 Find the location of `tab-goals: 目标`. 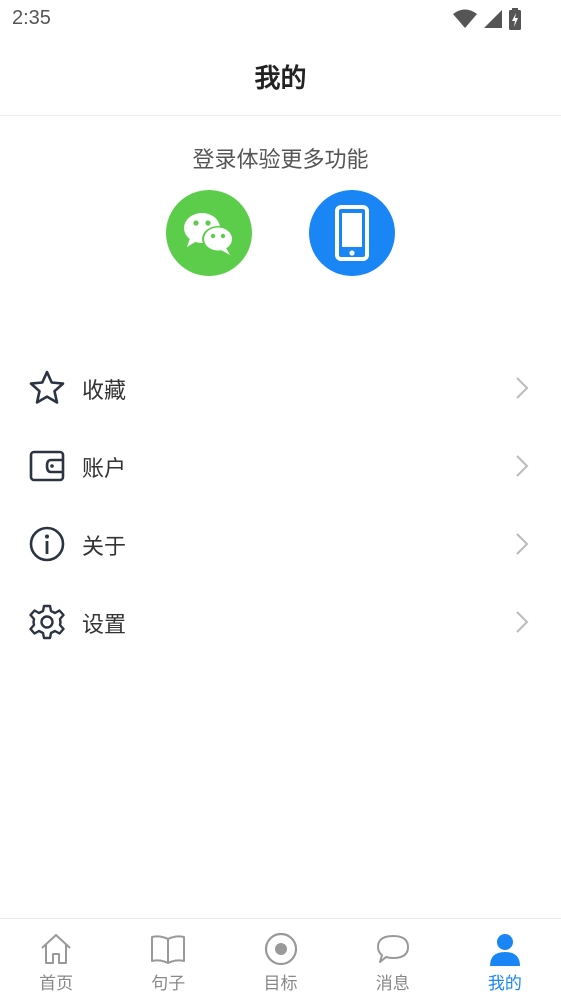

tab-goals: 目标 is located at coordinates (280, 959).